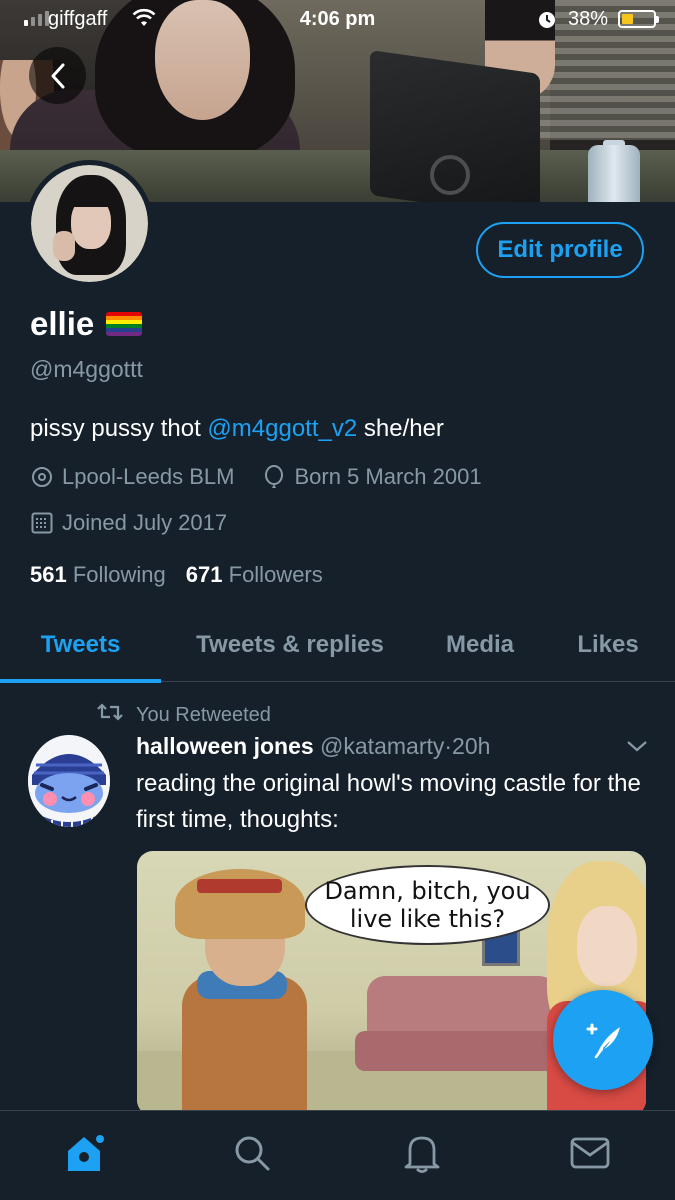 Image resolution: width=675 pixels, height=1200 pixels. Describe the element at coordinates (337, 1155) in the screenshot. I see `bottom-navigation` at that location.